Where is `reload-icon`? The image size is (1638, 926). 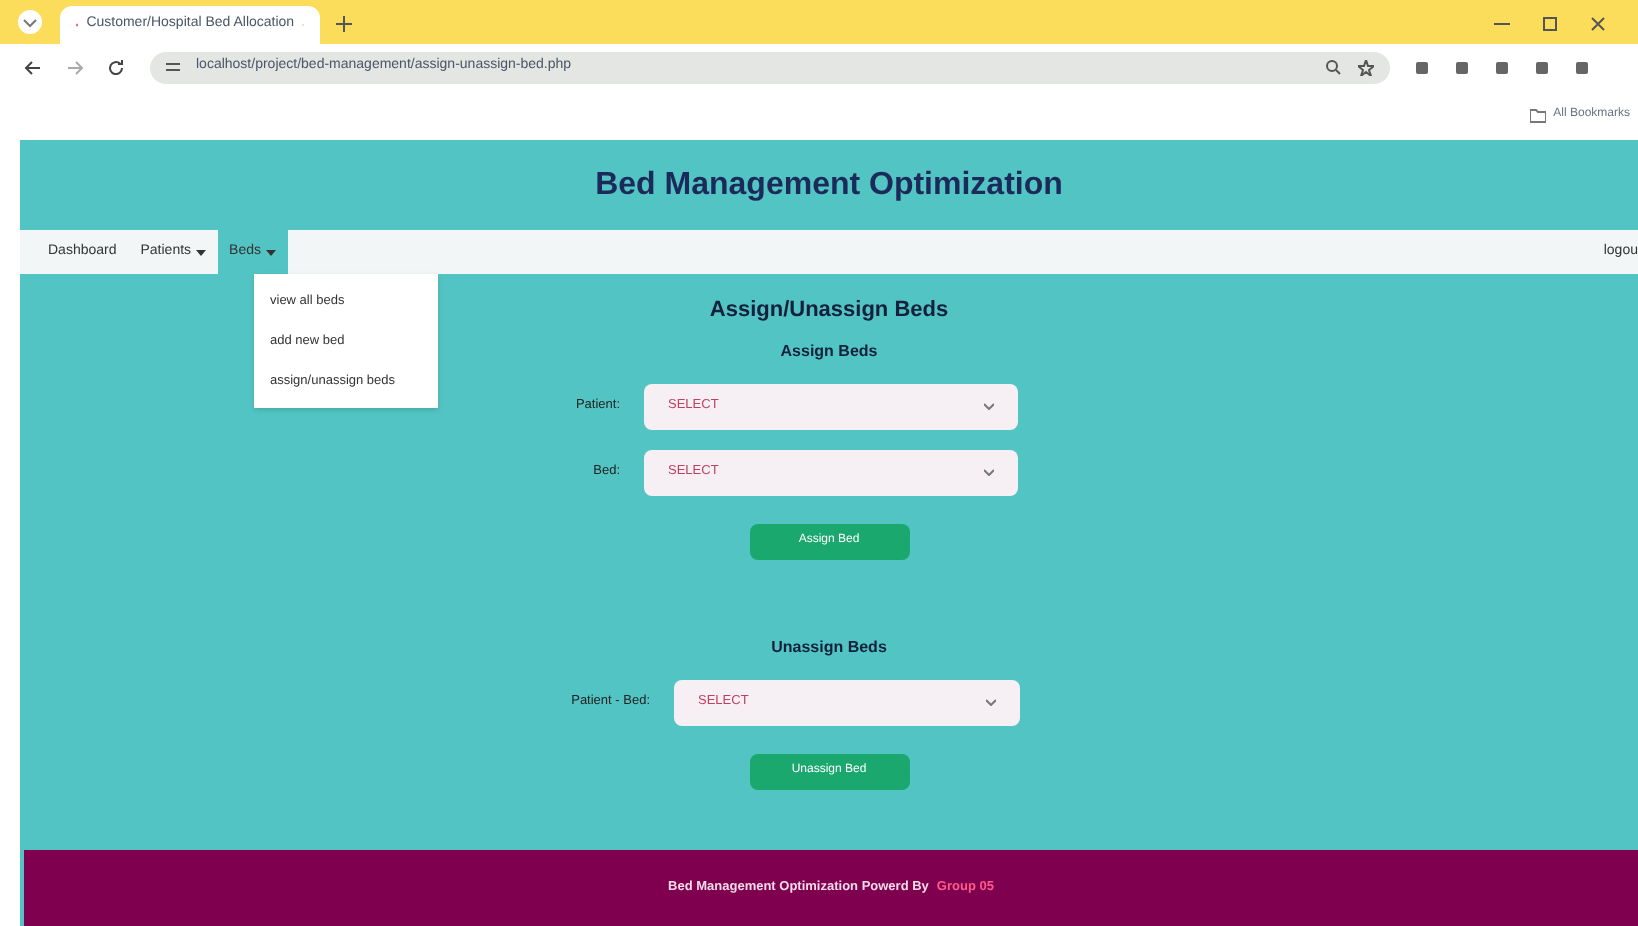 reload-icon is located at coordinates (117, 67).